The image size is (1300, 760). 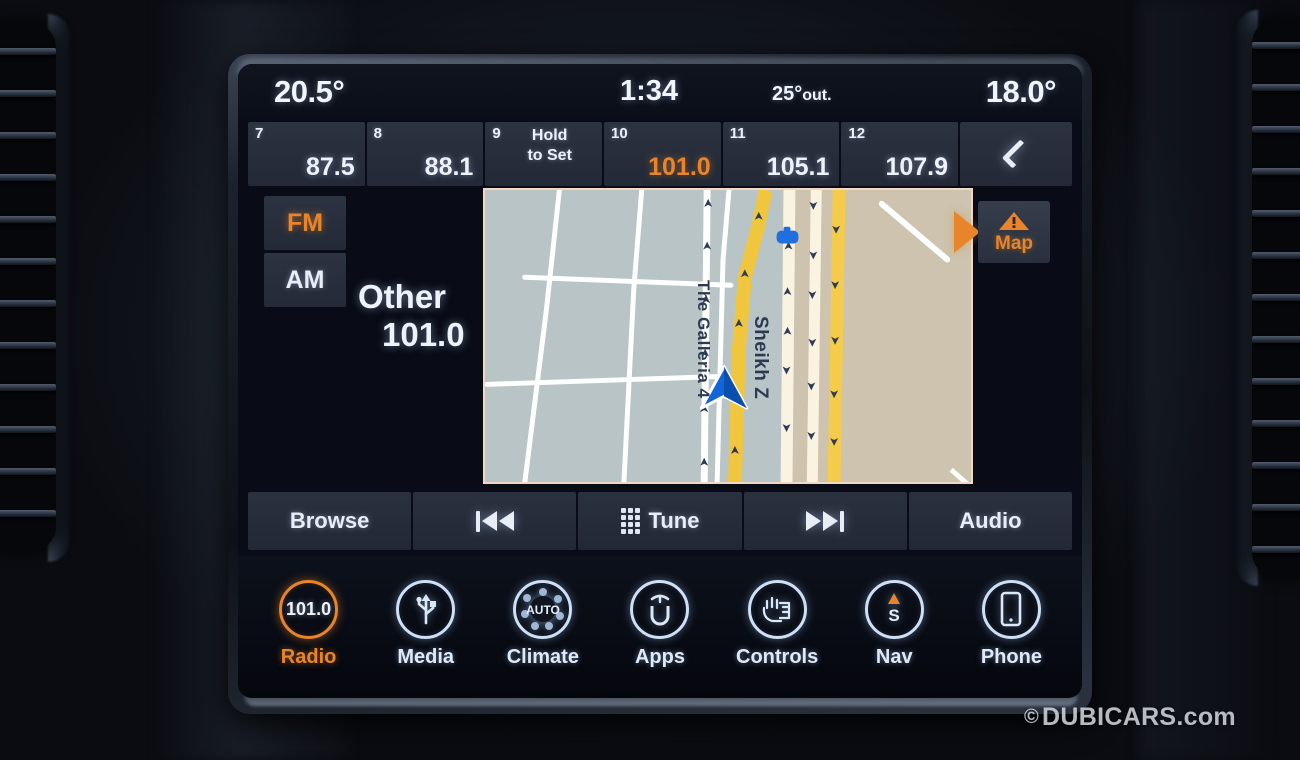 I want to click on preset-frequency: 107.9, so click(x=917, y=167).